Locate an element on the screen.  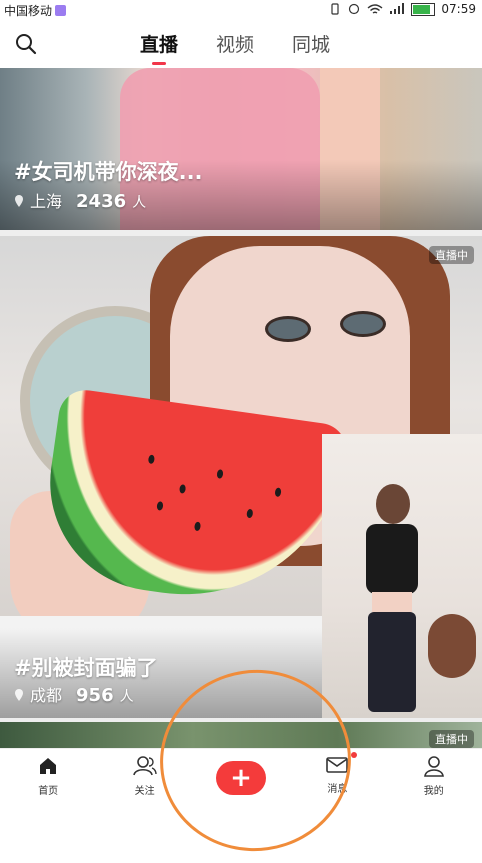
vibrate-icon is located at coordinates (335, 9).